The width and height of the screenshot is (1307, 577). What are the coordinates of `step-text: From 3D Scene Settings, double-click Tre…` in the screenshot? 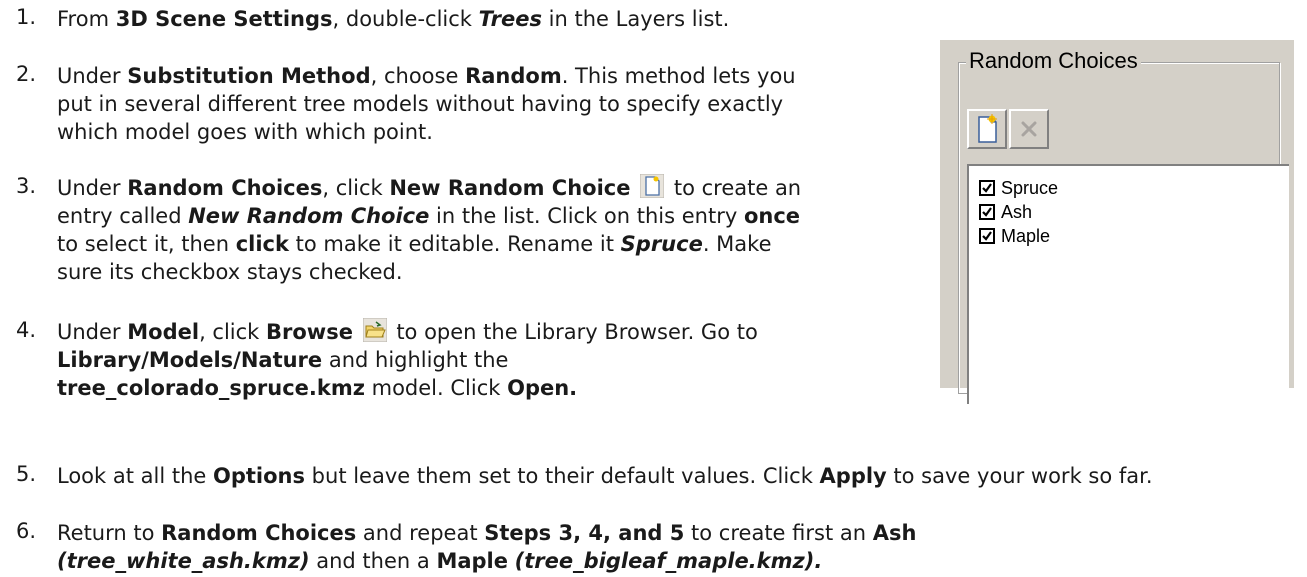 It's located at (393, 19).